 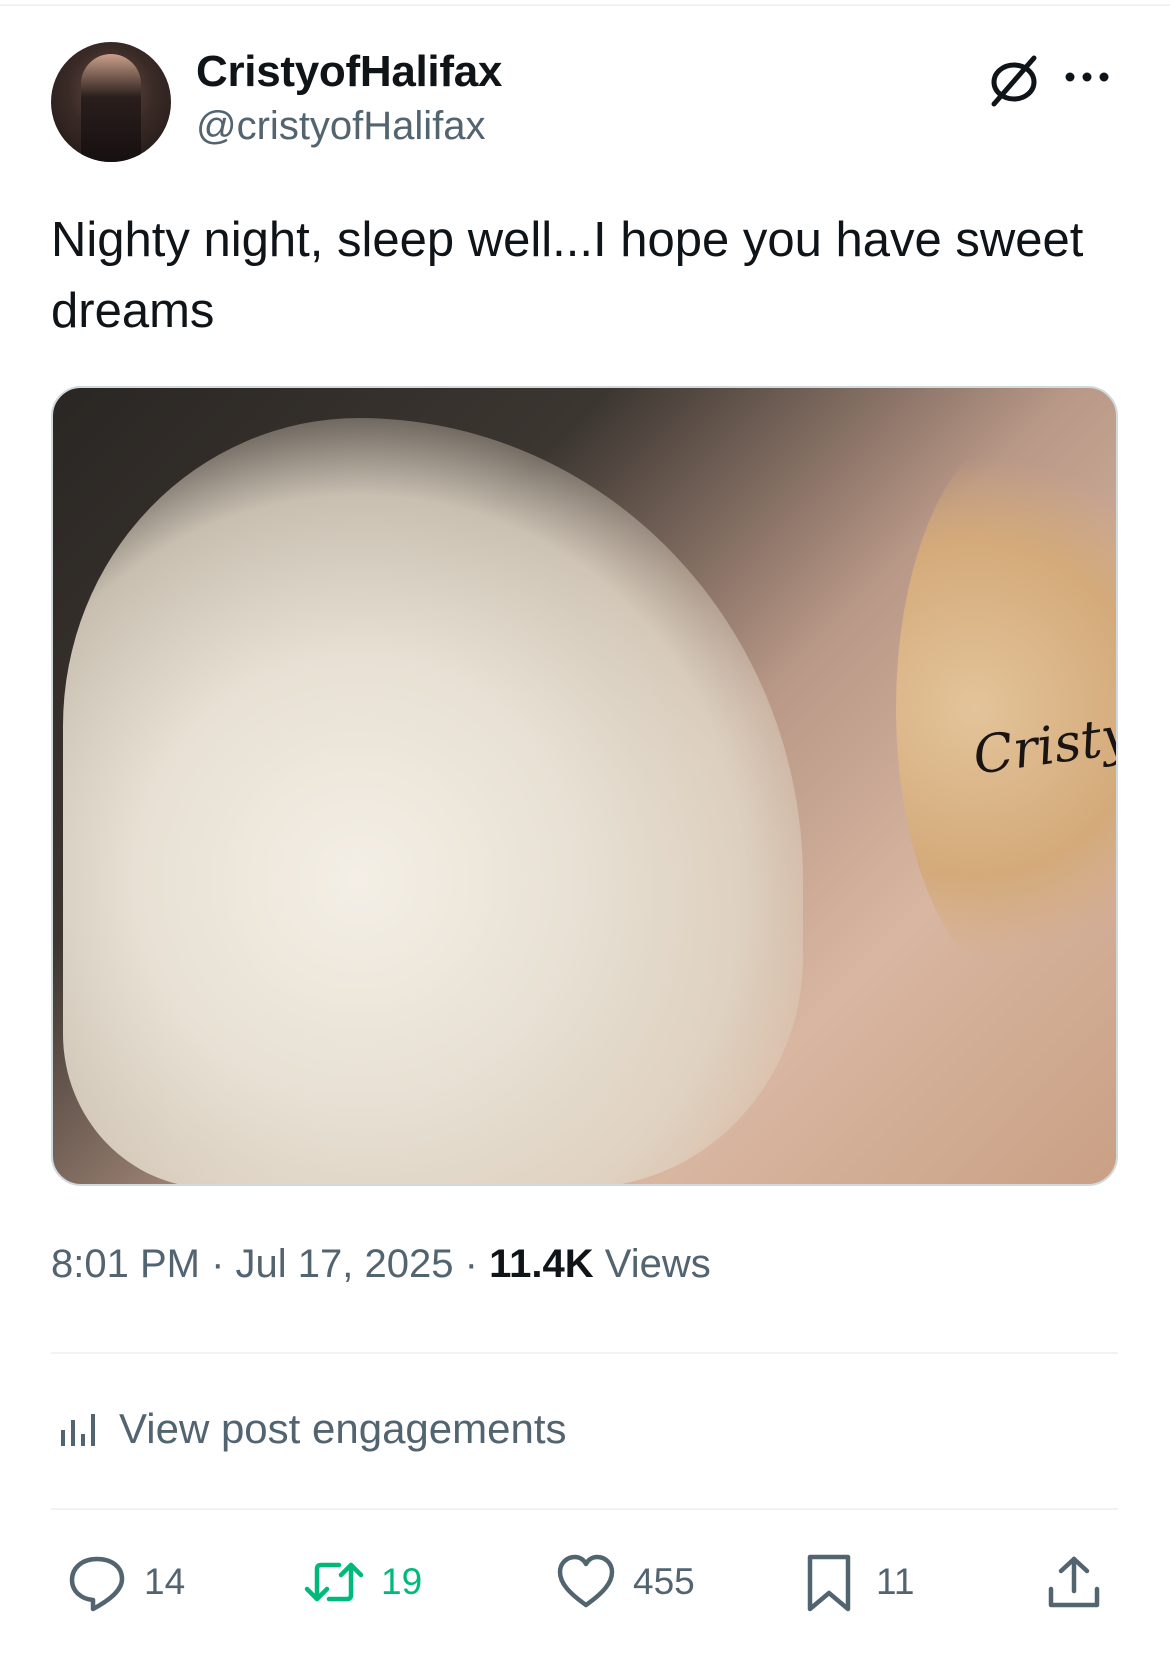 I want to click on view-engagements-label: View post engagements, so click(x=343, y=1428).